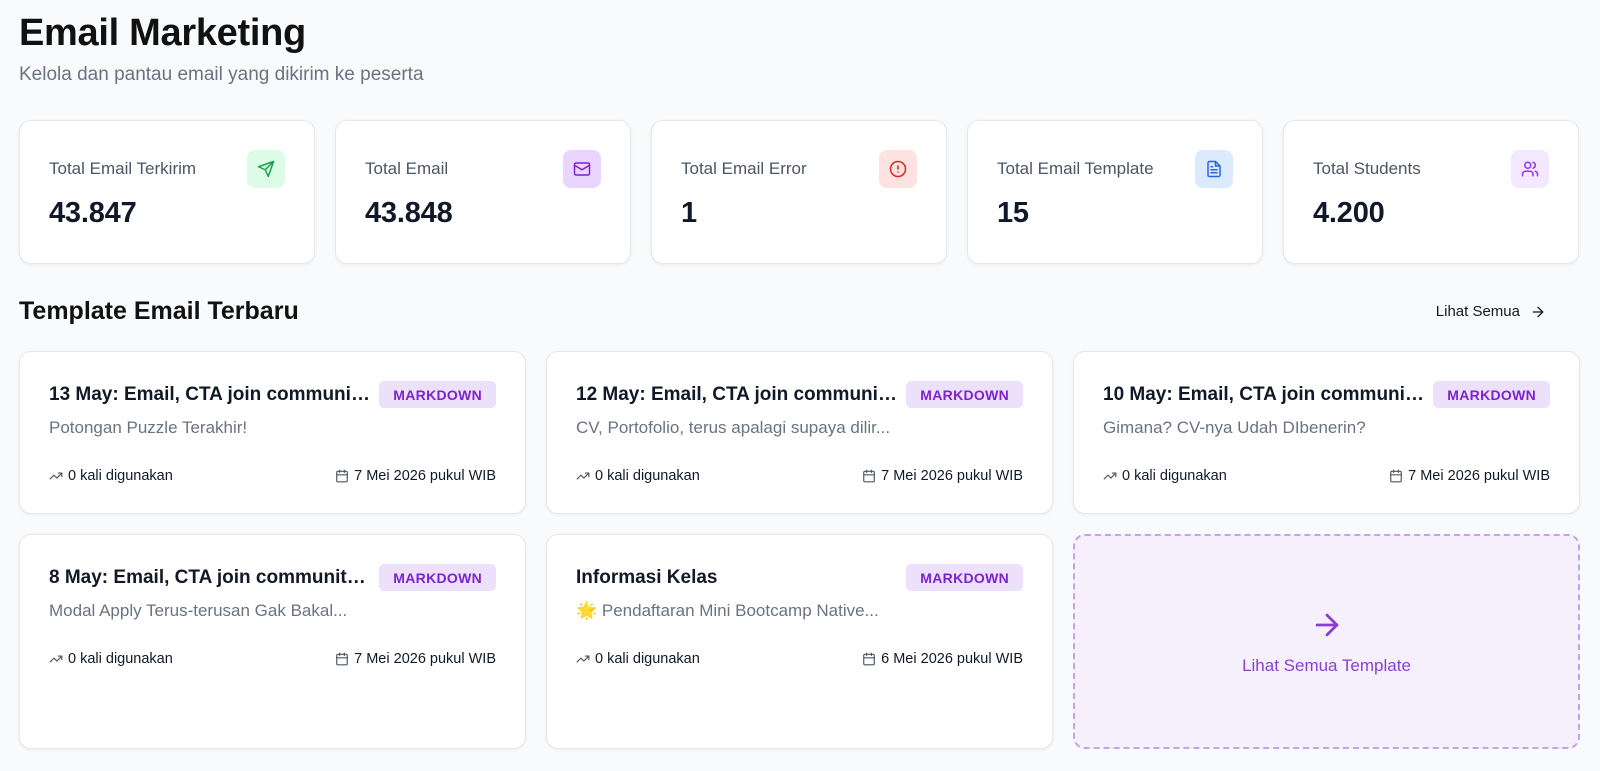 Image resolution: width=1600 pixels, height=771 pixels. Describe the element at coordinates (93, 213) in the screenshot. I see `stat-value: 43.847` at that location.